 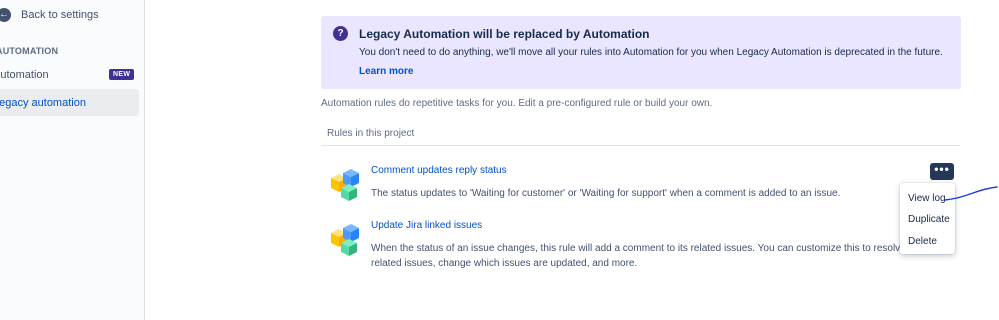 What do you see at coordinates (60, 15) in the screenshot?
I see `back-label: Back to settings` at bounding box center [60, 15].